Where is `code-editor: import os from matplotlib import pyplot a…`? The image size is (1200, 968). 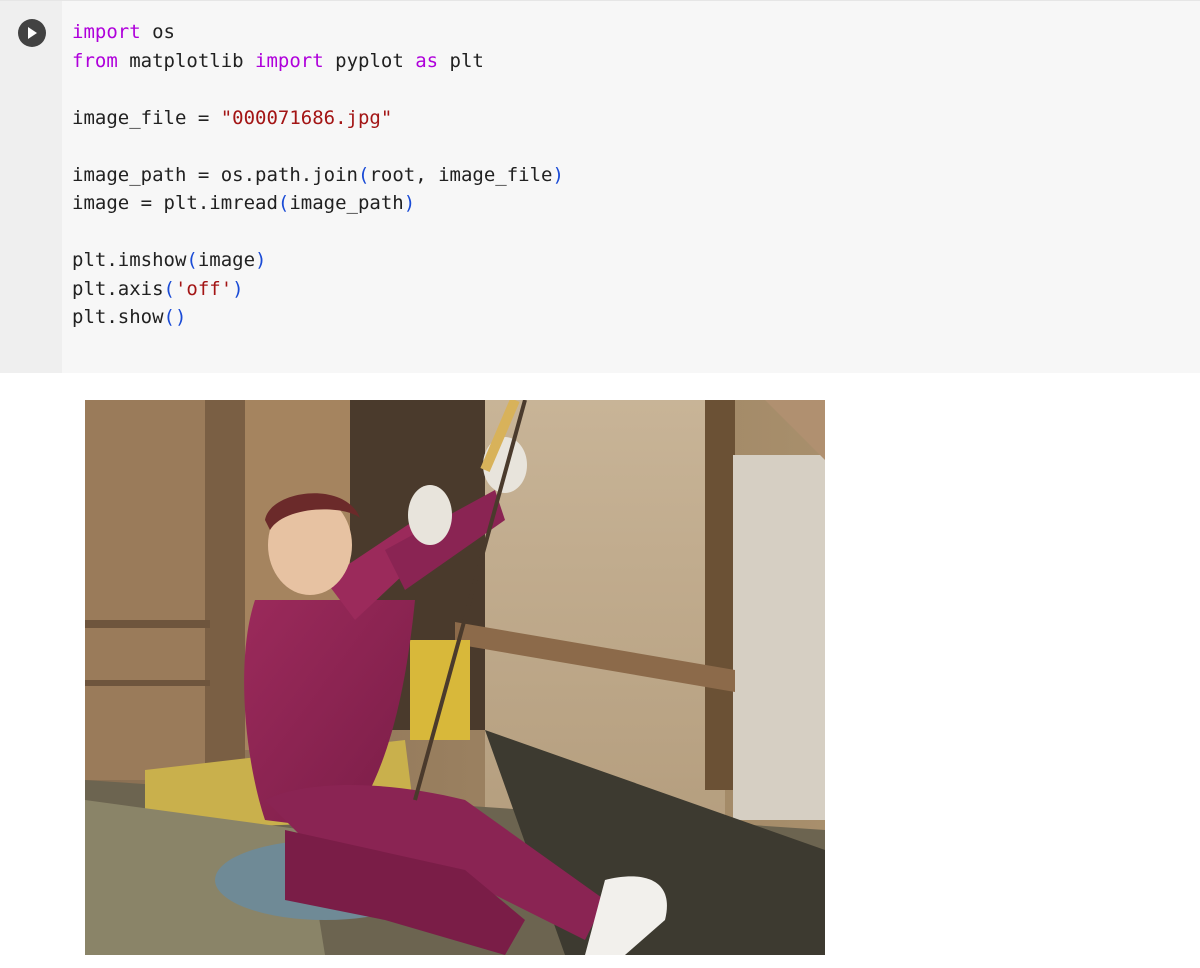 code-editor: import os from matplotlib import pyplot a… is located at coordinates (318, 175).